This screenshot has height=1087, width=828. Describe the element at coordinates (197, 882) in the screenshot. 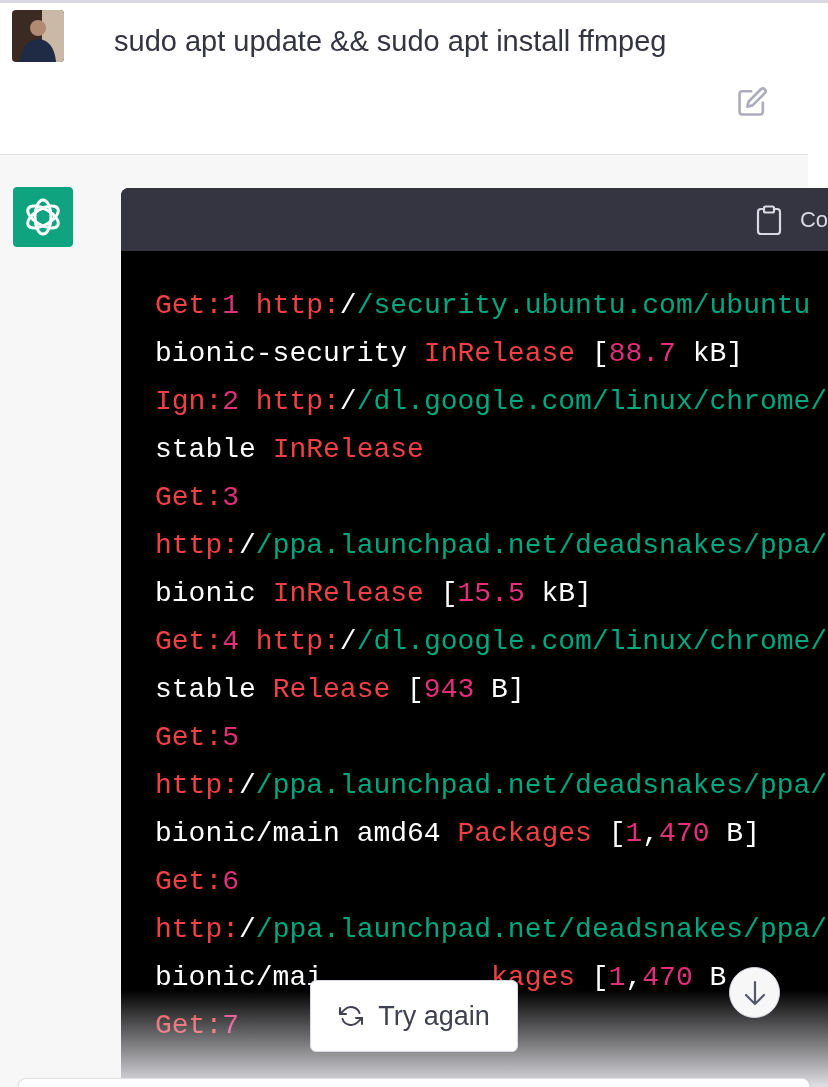

I see `code-line: Get:6` at that location.